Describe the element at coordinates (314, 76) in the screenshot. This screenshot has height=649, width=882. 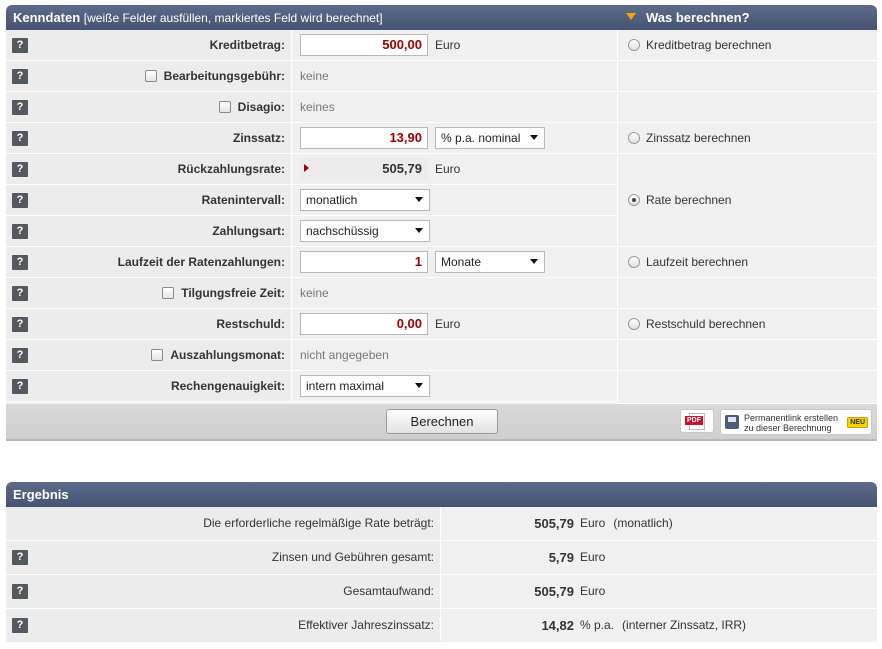
I see `bearbeitungsgebuehr-value: keine` at that location.